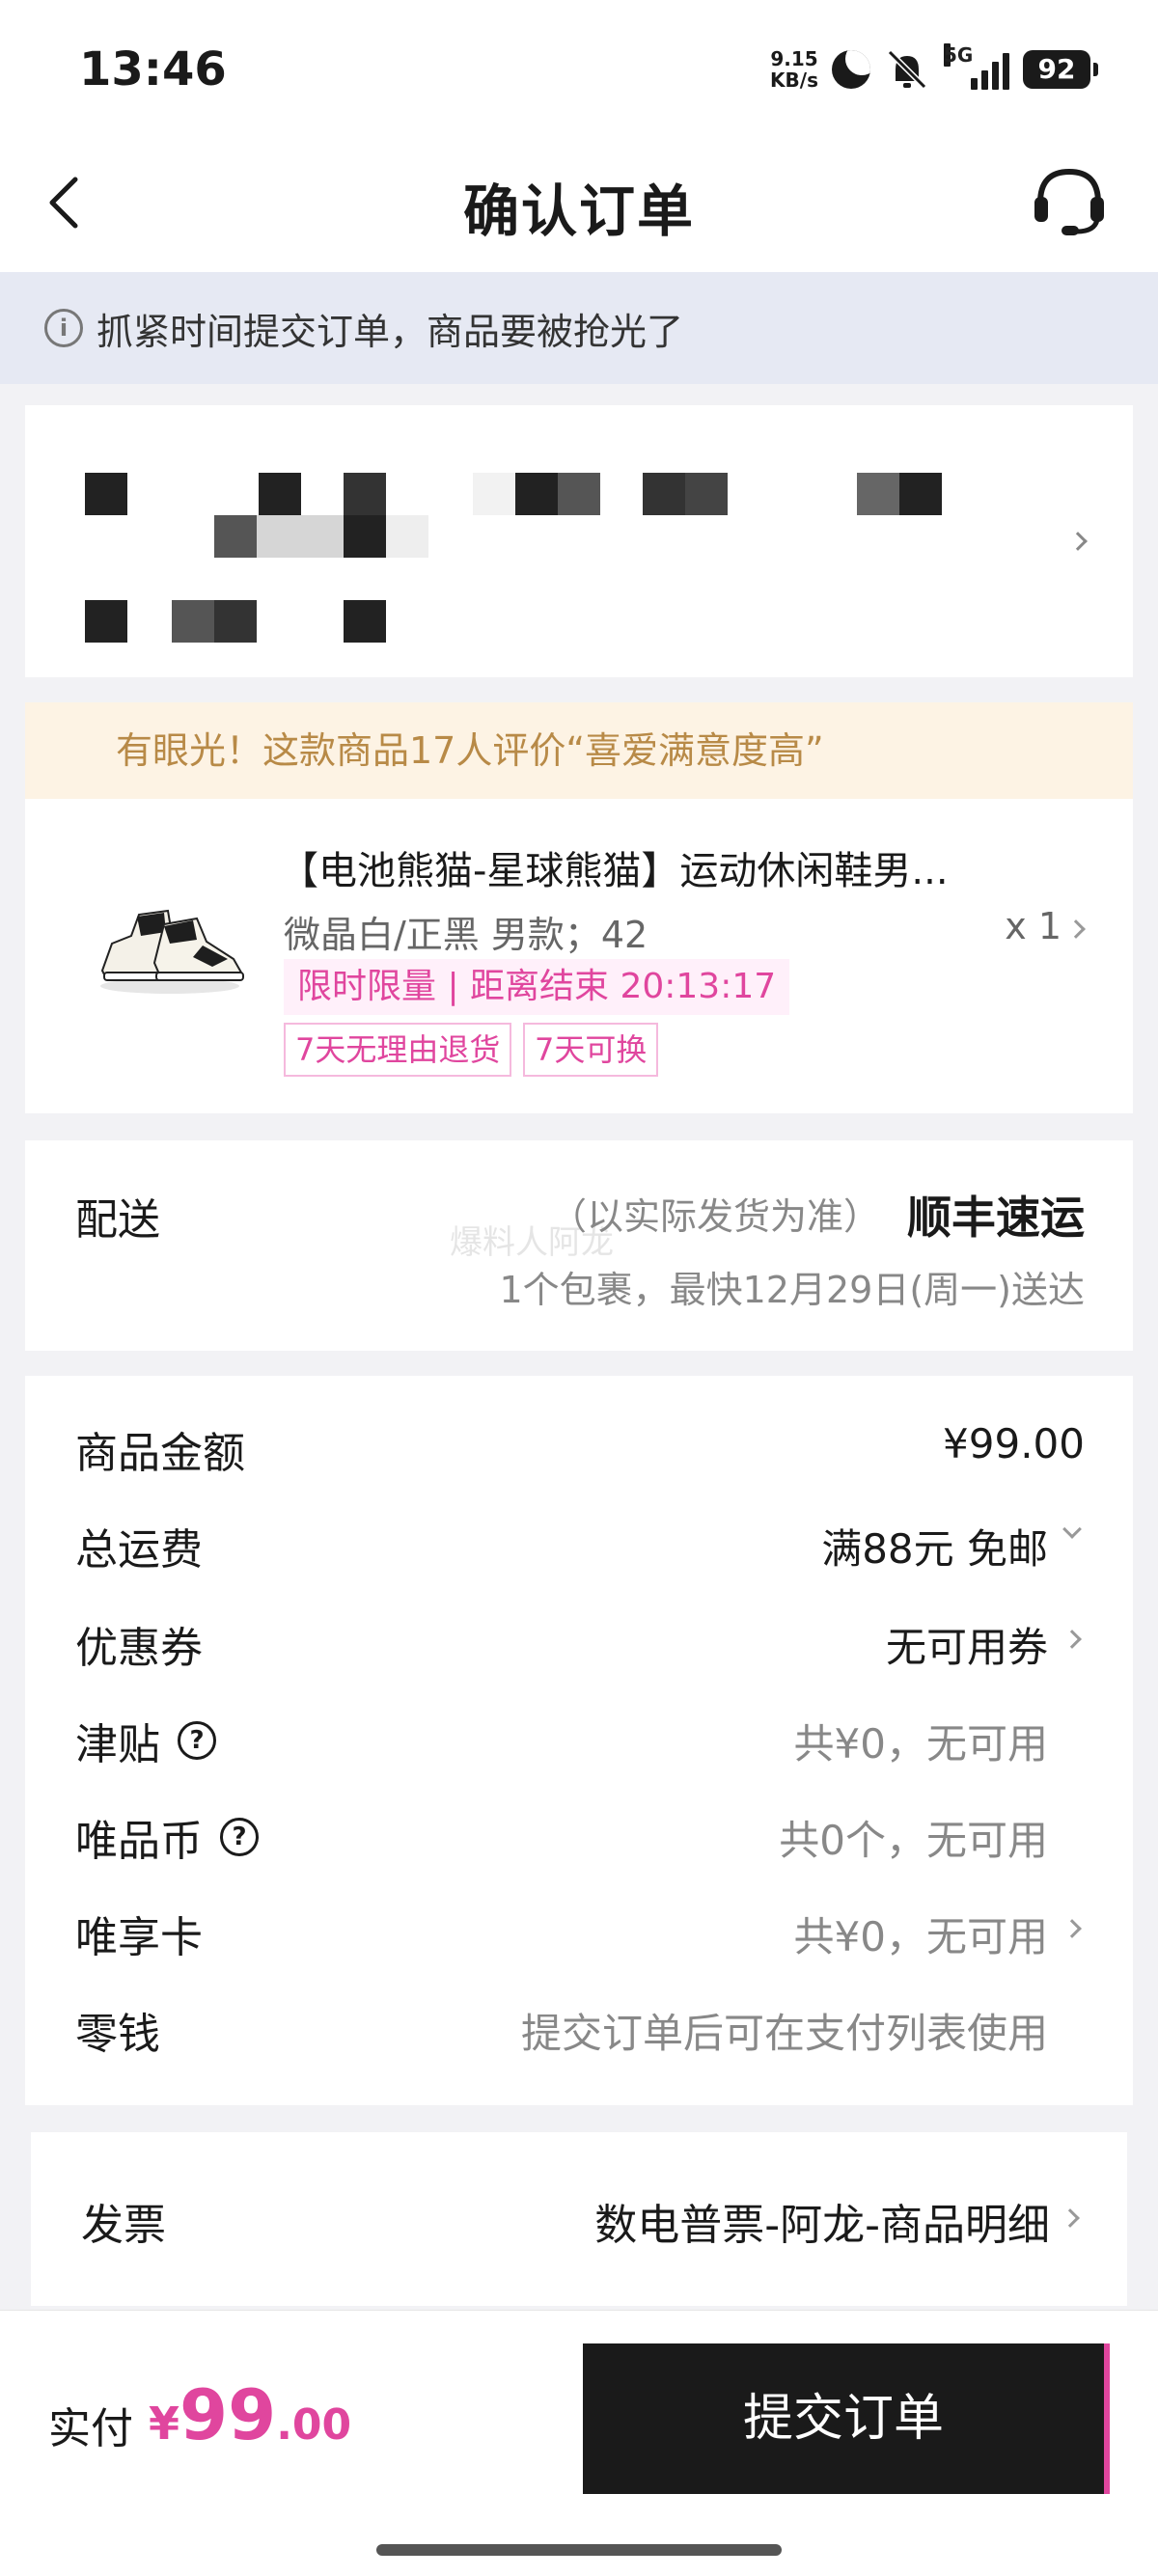 The width and height of the screenshot is (1158, 2576). What do you see at coordinates (579, 1735) in the screenshot?
I see `fee-row-allowance: 津贴? 共¥0，无可用` at bounding box center [579, 1735].